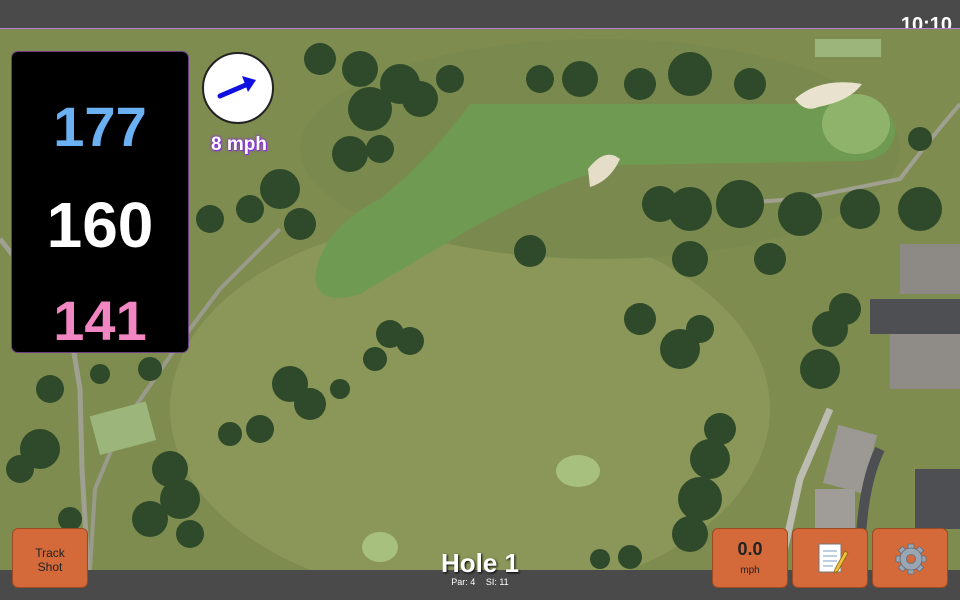  I want to click on track-shot-label-line2: Shot, so click(50, 567).